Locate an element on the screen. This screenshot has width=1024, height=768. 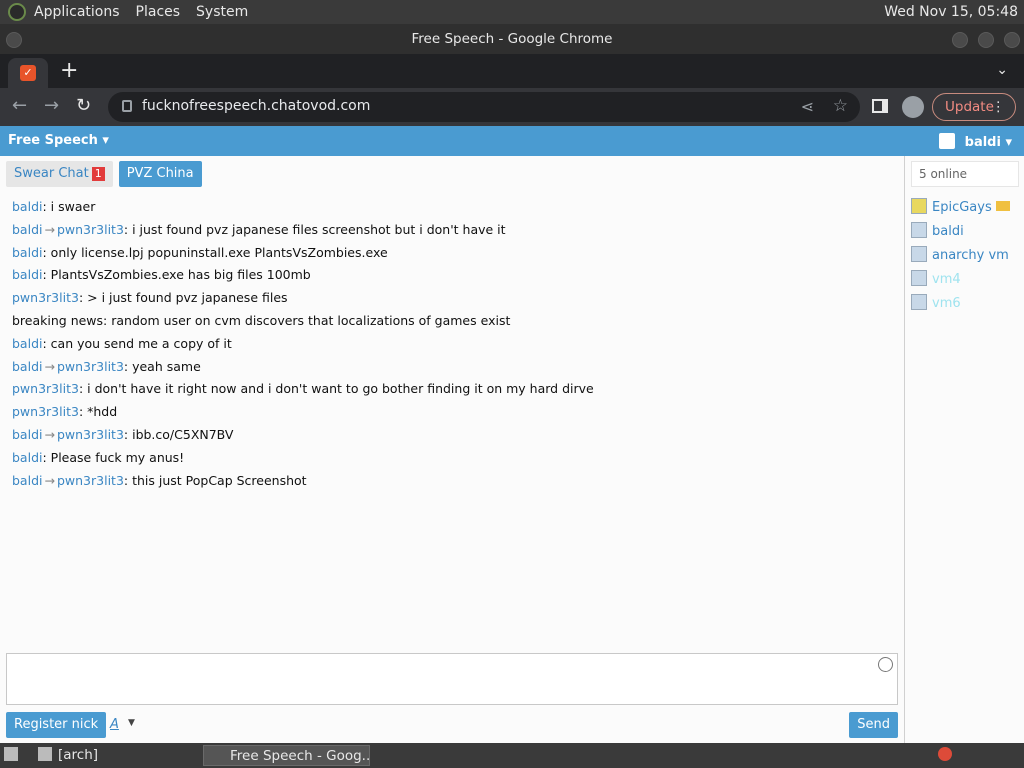
text-format-button: A is located at coordinates (114, 724).